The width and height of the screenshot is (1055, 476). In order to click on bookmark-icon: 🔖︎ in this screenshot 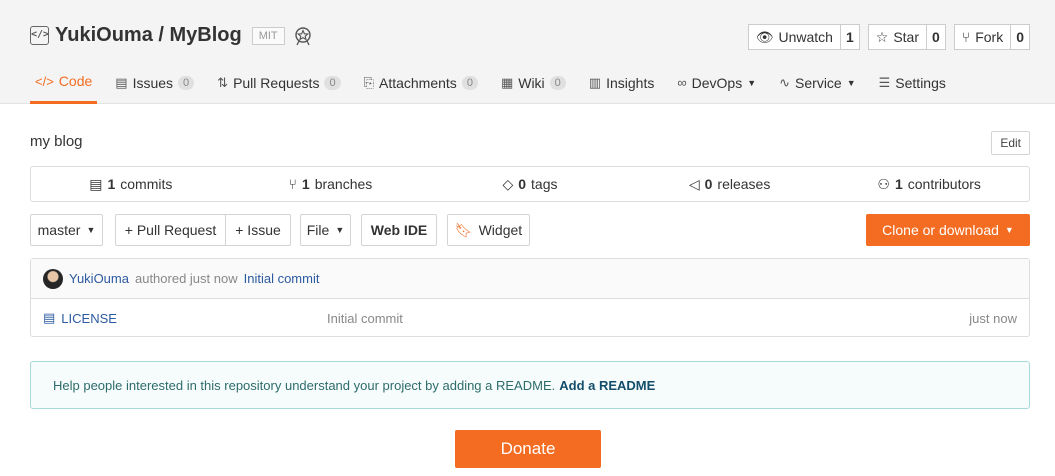, I will do `click(463, 229)`.